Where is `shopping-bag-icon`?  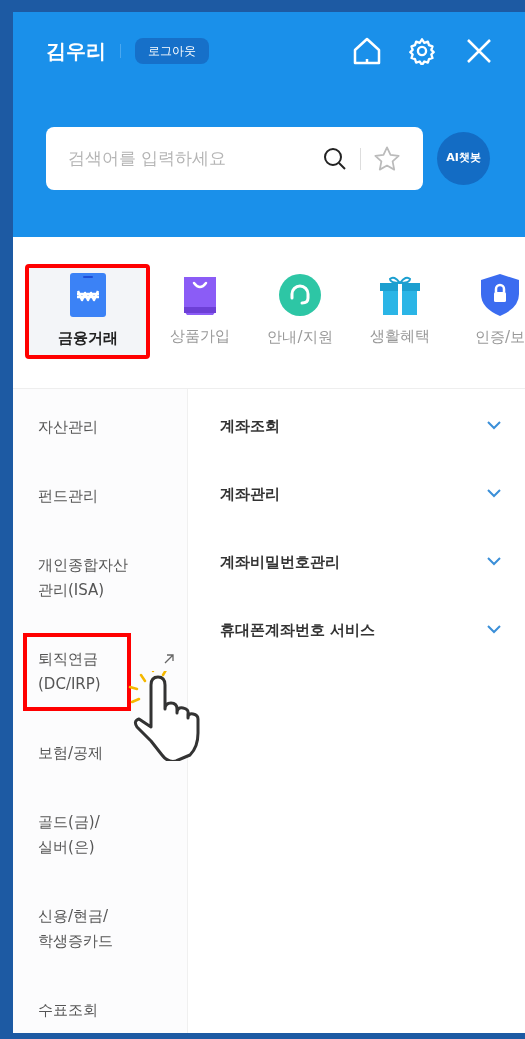 shopping-bag-icon is located at coordinates (200, 295).